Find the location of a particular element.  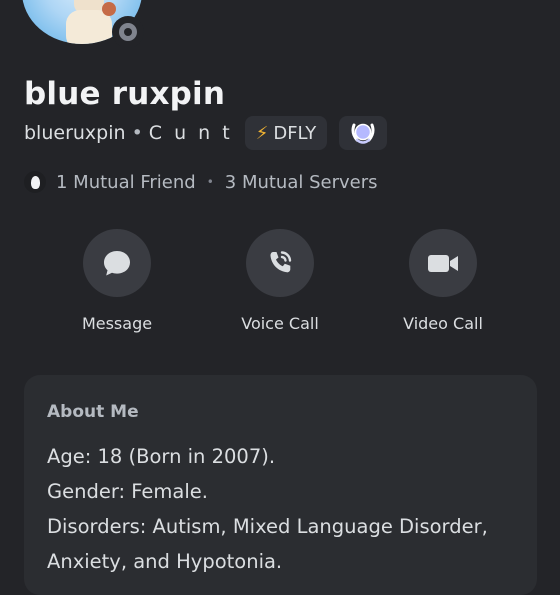

message-button-circle is located at coordinates (117, 263).